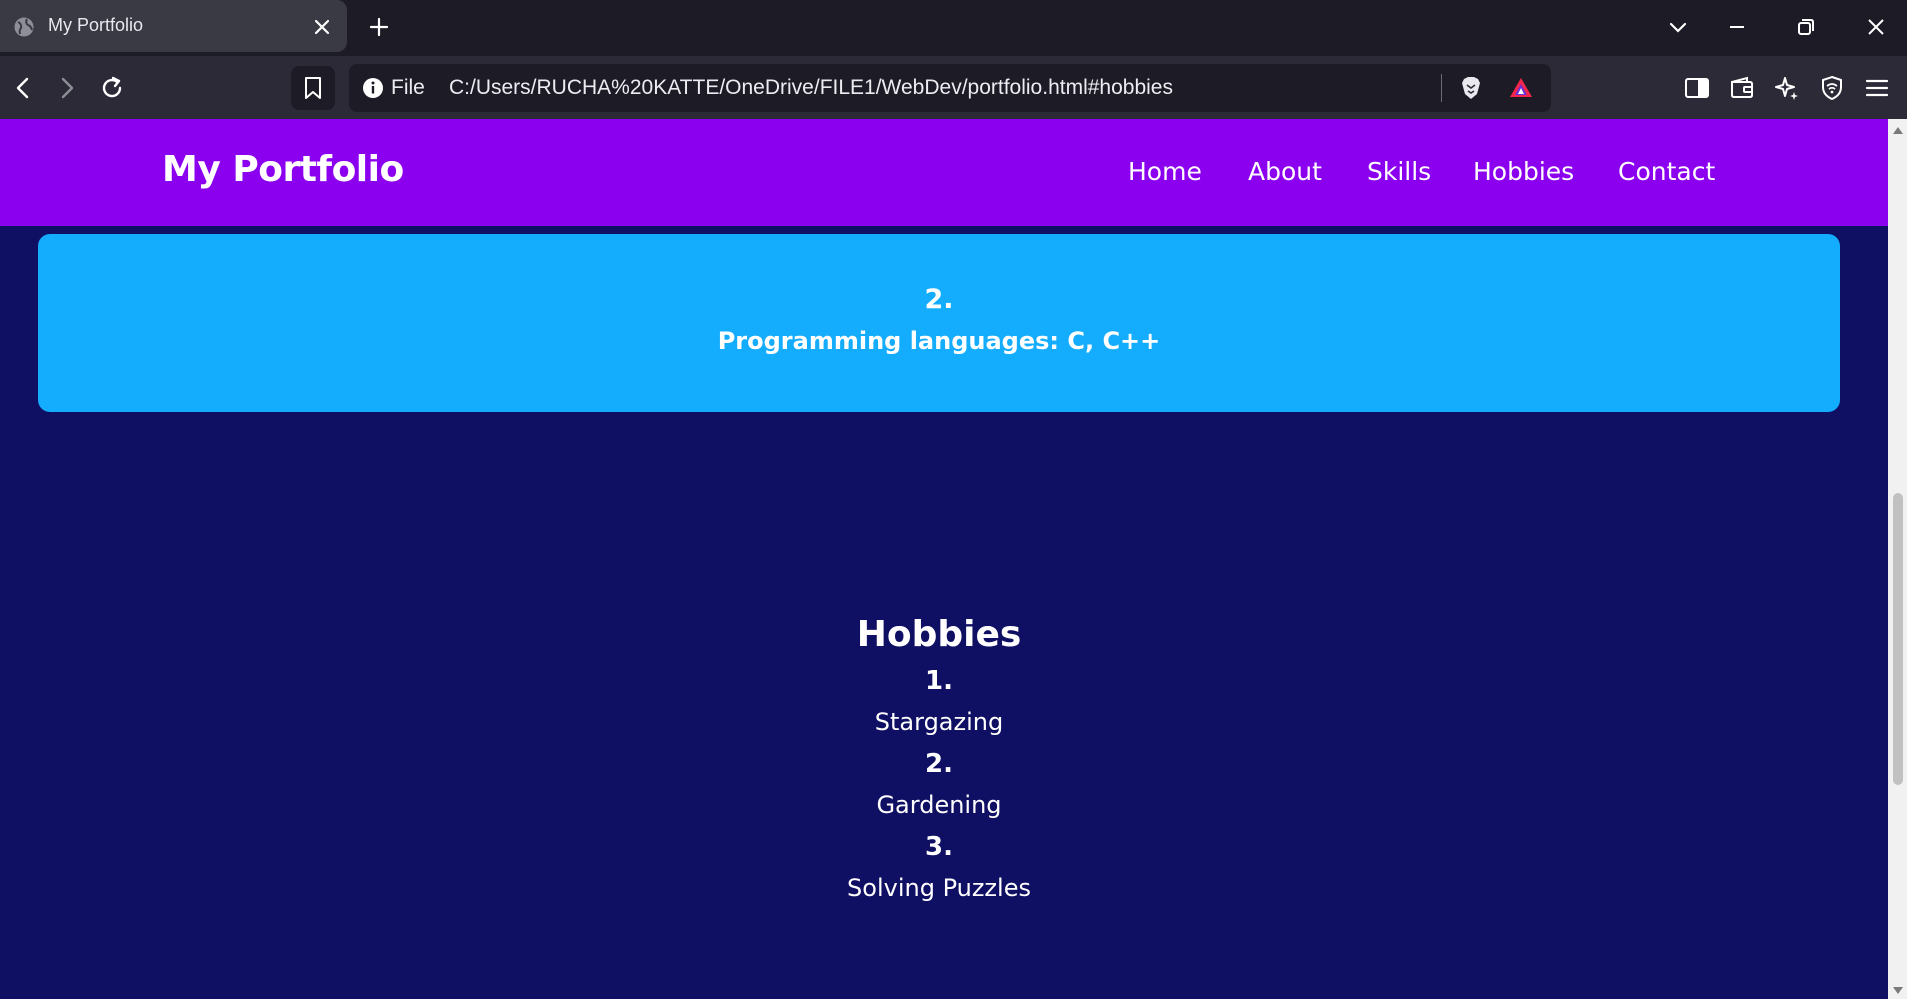 The image size is (1907, 999). Describe the element at coordinates (1697, 88) in the screenshot. I see `sidebar-icon` at that location.